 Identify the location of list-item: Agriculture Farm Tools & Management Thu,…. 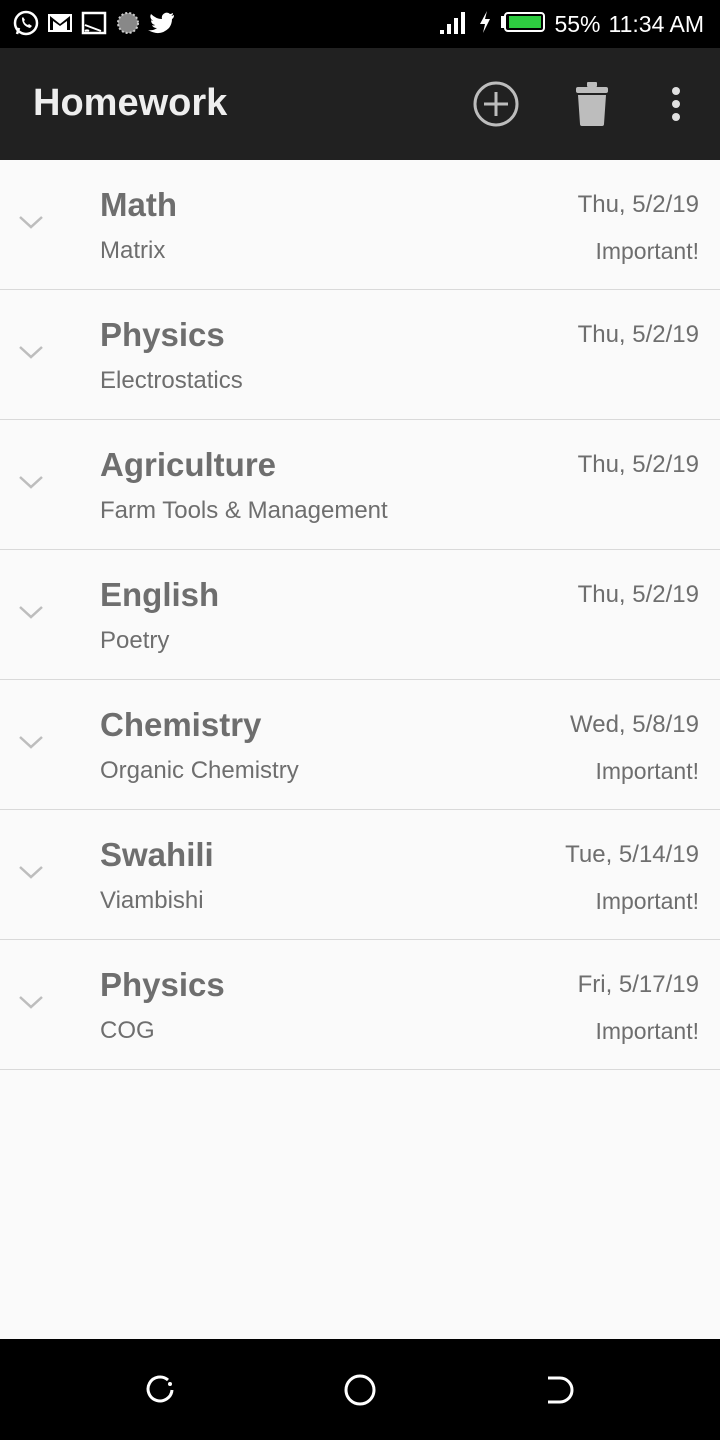
(360, 485).